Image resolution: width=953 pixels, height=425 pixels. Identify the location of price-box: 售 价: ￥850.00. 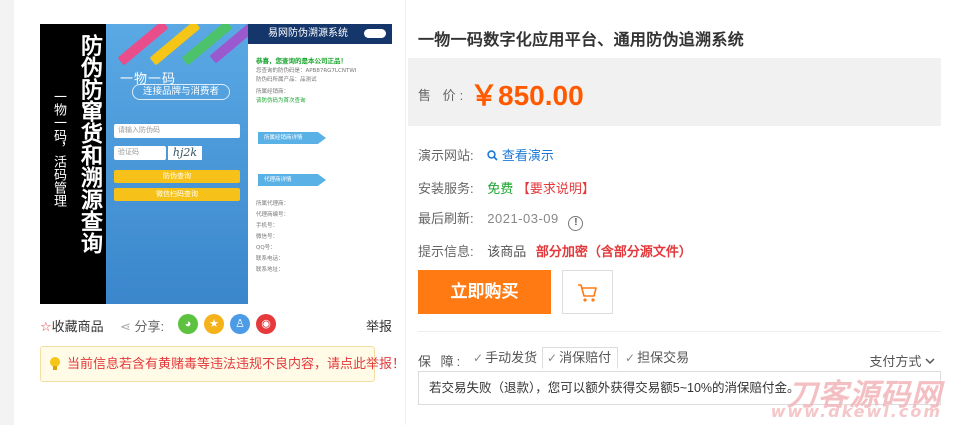
(674, 92).